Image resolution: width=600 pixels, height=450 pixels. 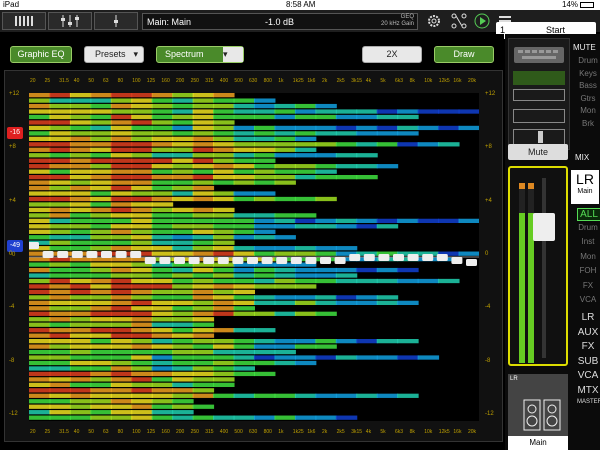 I want to click on db-label: +8, so click(x=488, y=147).